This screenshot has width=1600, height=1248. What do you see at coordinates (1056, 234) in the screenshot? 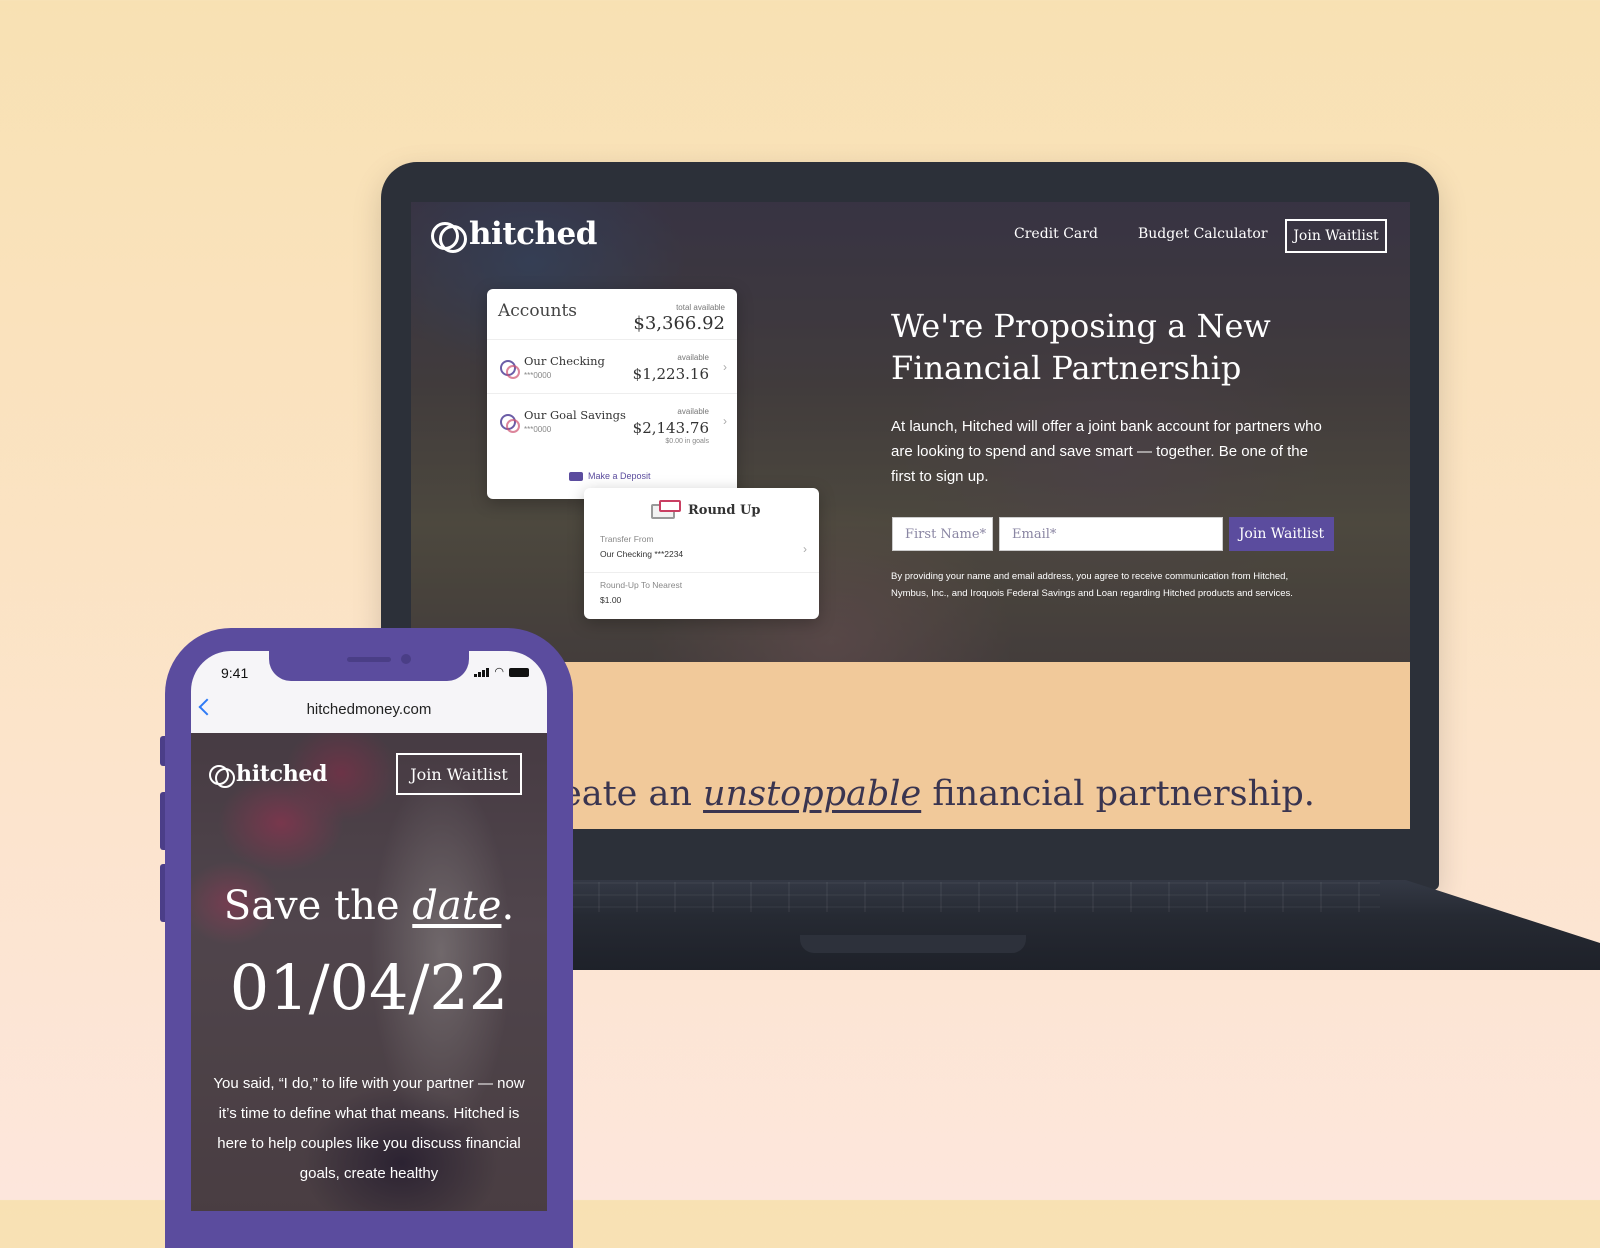
I see `nav-credit-card-link: Credit Card` at bounding box center [1056, 234].